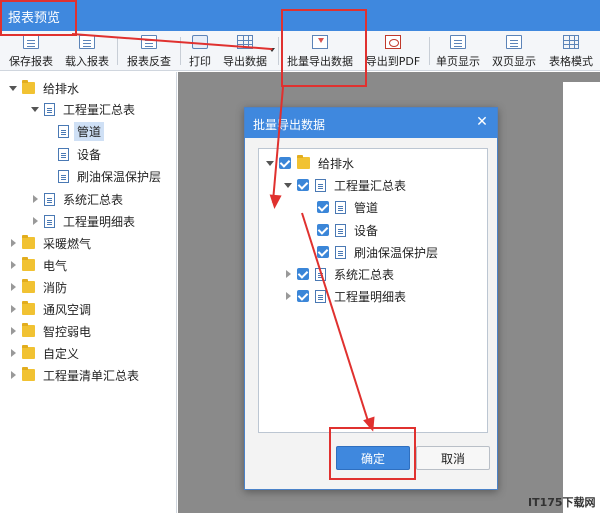 This screenshot has width=600, height=513. Describe the element at coordinates (31, 51) in the screenshot. I see `save-report-button: 保存报表` at that location.